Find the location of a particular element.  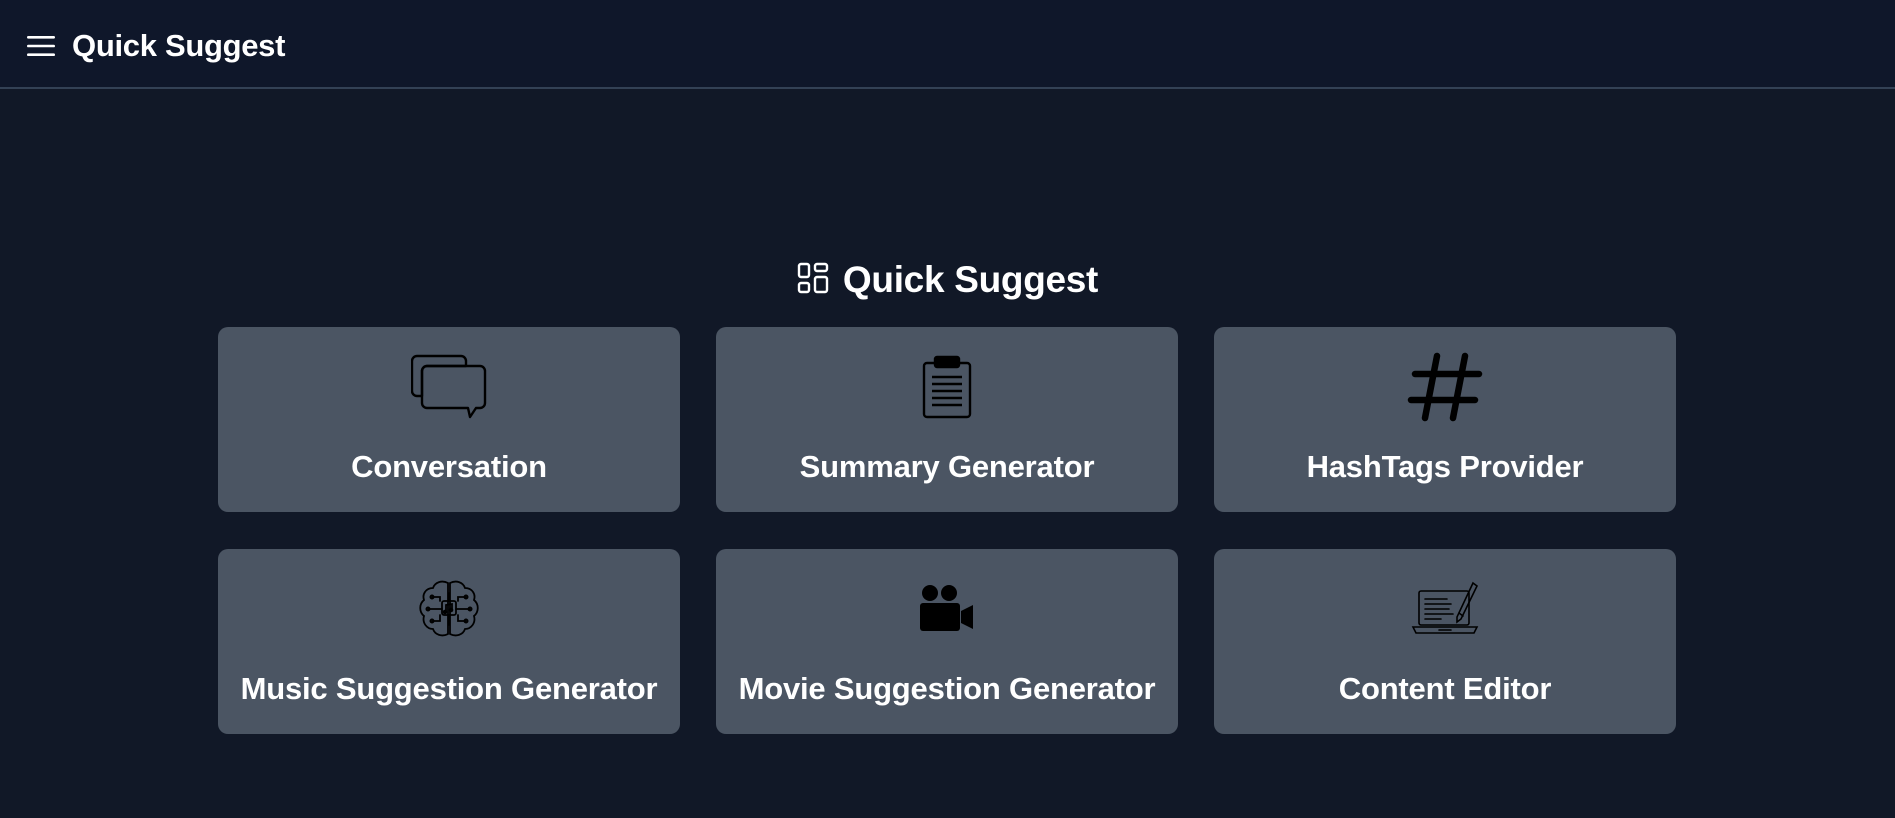

card-label: Conversation is located at coordinates (449, 466).